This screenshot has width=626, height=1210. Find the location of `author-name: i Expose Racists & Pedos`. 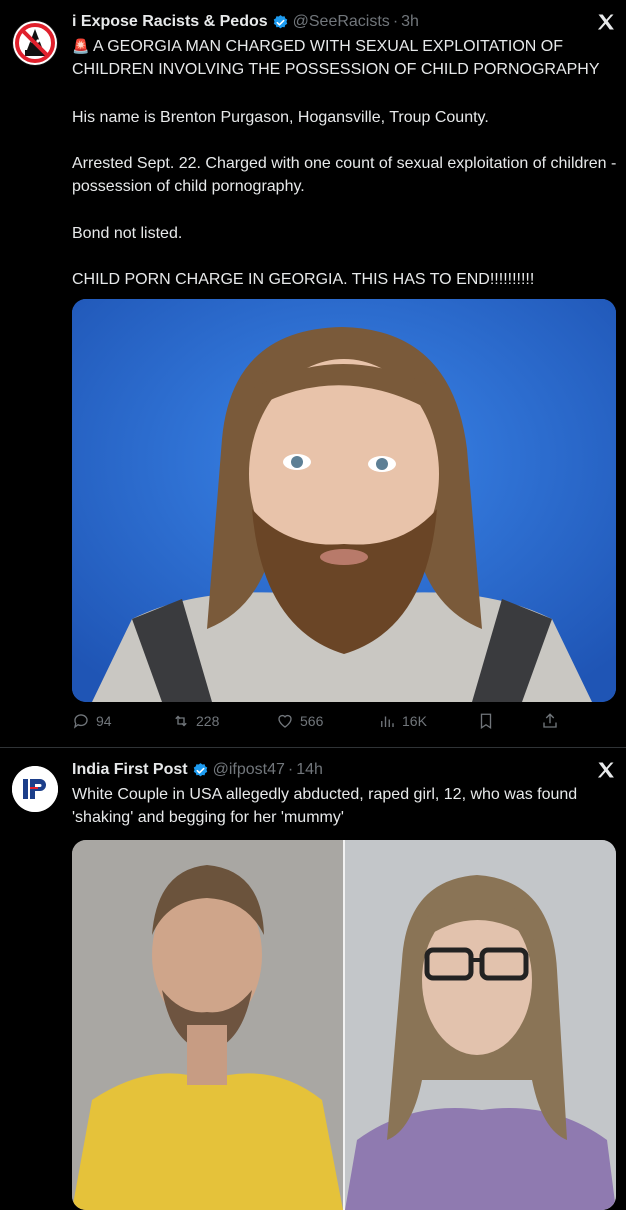

author-name: i Expose Racists & Pedos is located at coordinates (170, 22).